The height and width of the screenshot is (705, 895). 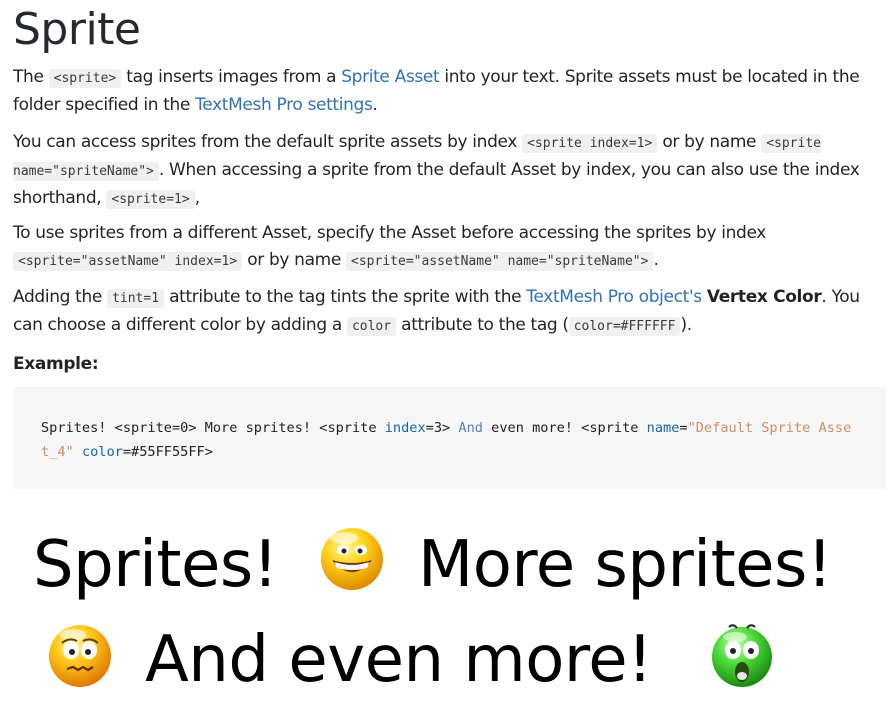 I want to click on inline-code-asset-name: <sprite="assetName" name="spriteName">, so click(x=500, y=261).